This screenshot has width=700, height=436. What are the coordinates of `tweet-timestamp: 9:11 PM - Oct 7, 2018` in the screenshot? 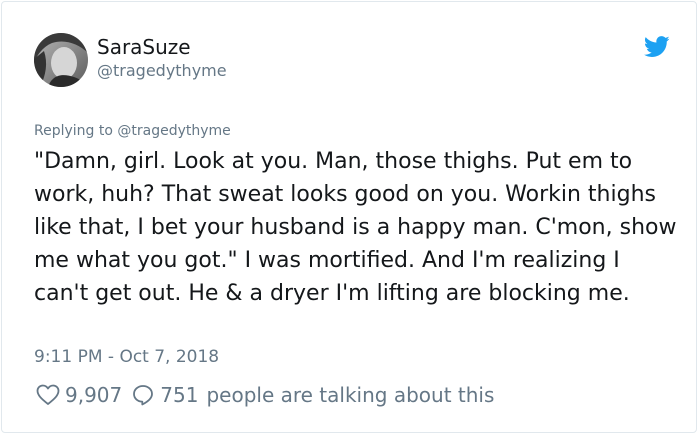 It's located at (126, 357).